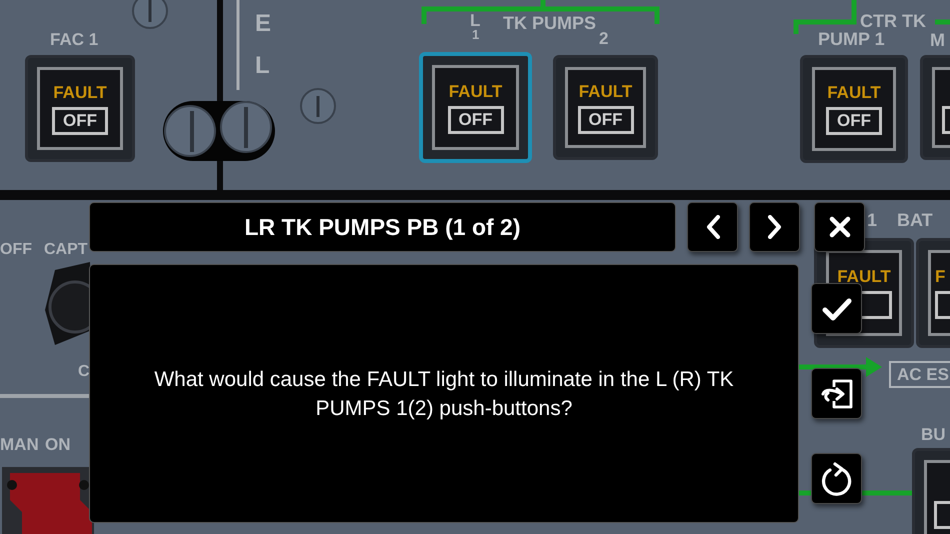 This screenshot has height=534, width=950. What do you see at coordinates (19, 444) in the screenshot?
I see `panel-label: MAN` at bounding box center [19, 444].